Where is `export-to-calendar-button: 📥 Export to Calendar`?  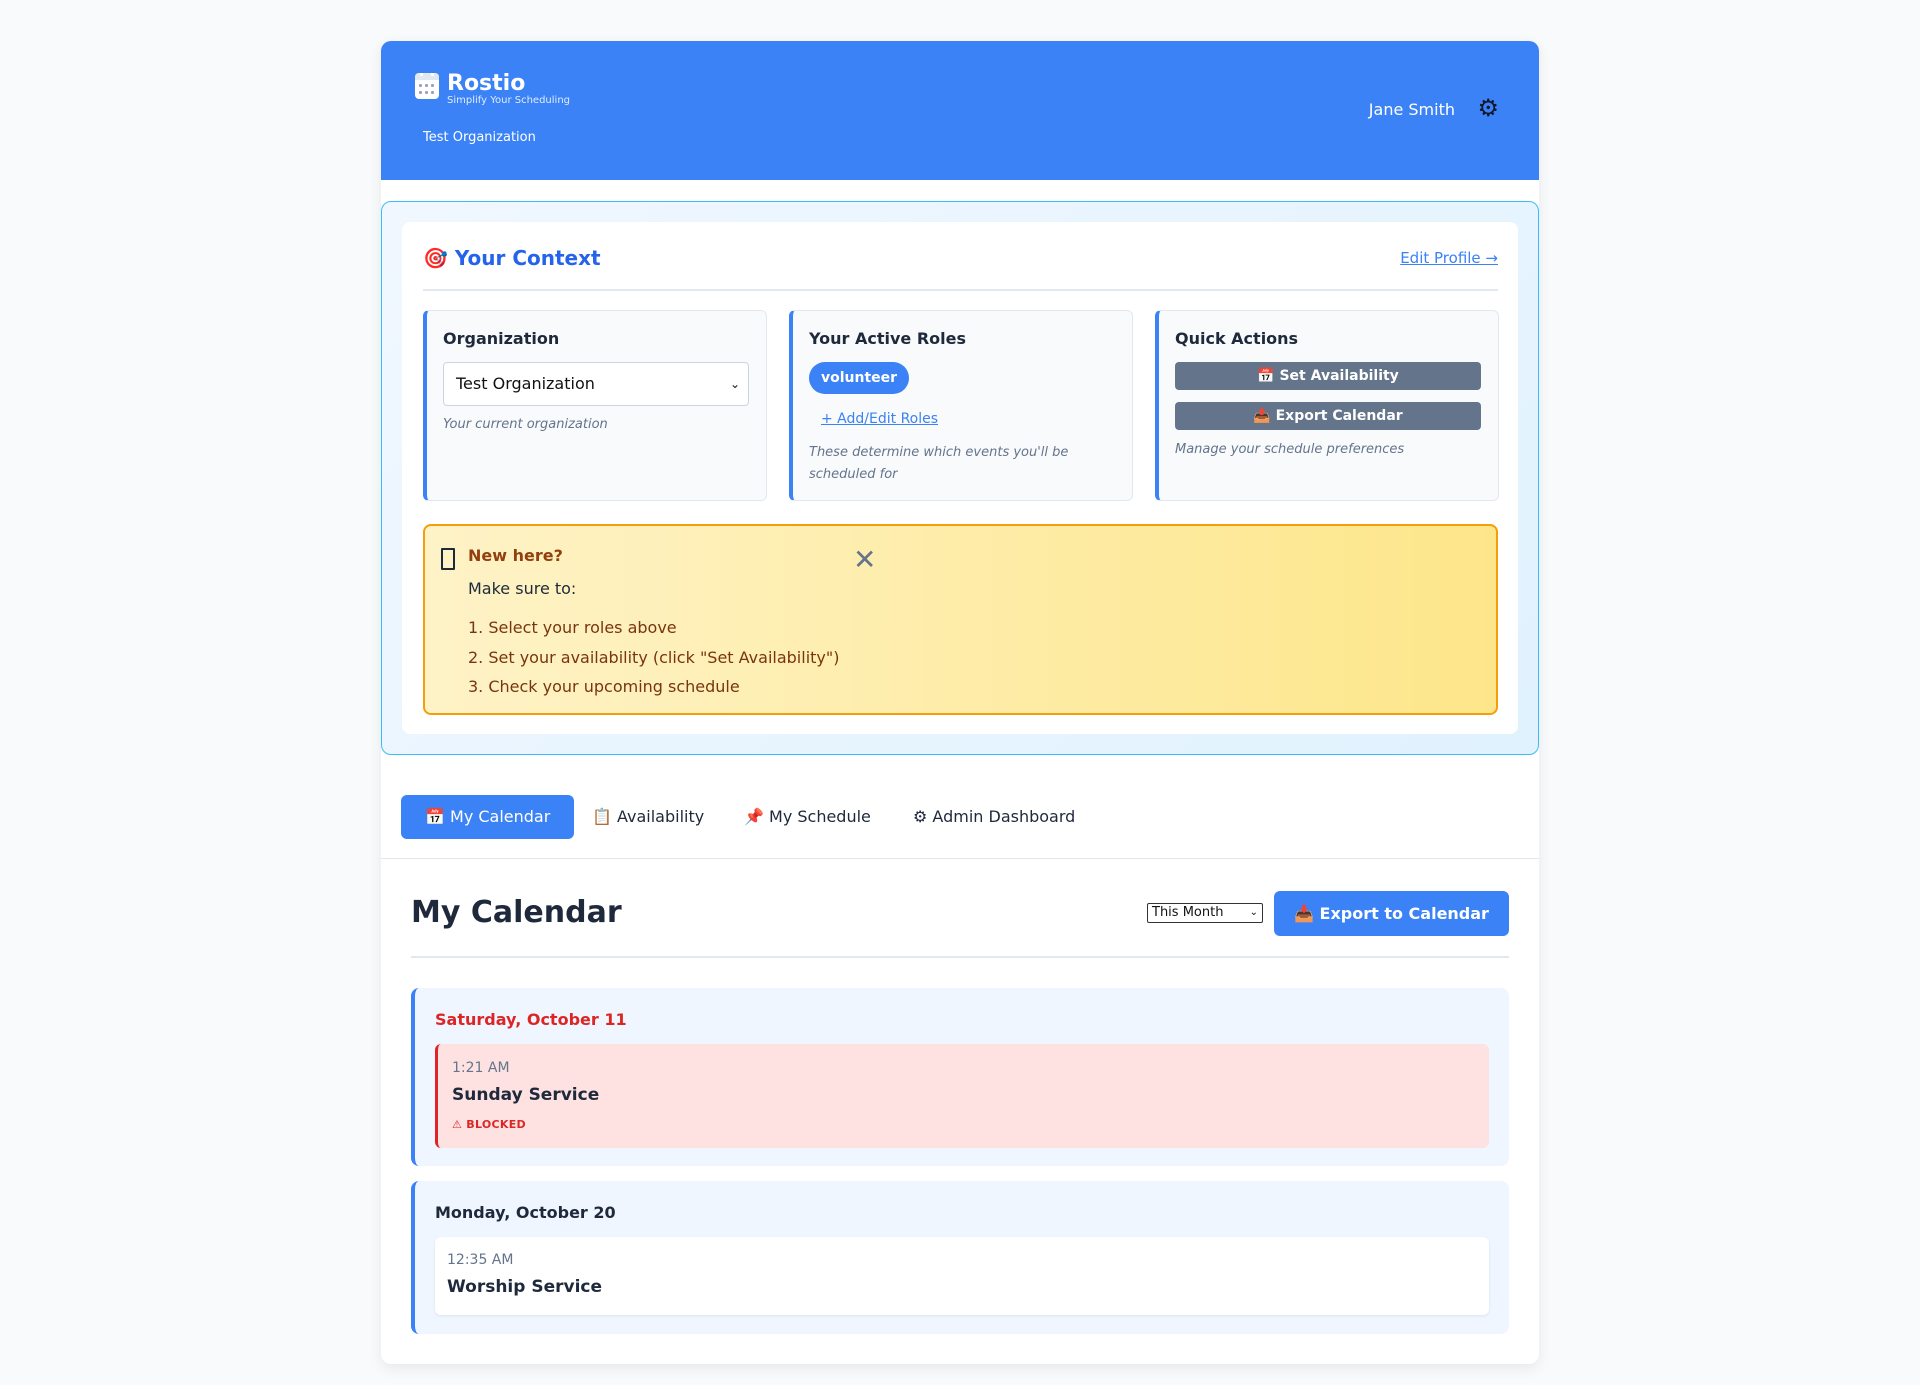 export-to-calendar-button: 📥 Export to Calendar is located at coordinates (1391, 913).